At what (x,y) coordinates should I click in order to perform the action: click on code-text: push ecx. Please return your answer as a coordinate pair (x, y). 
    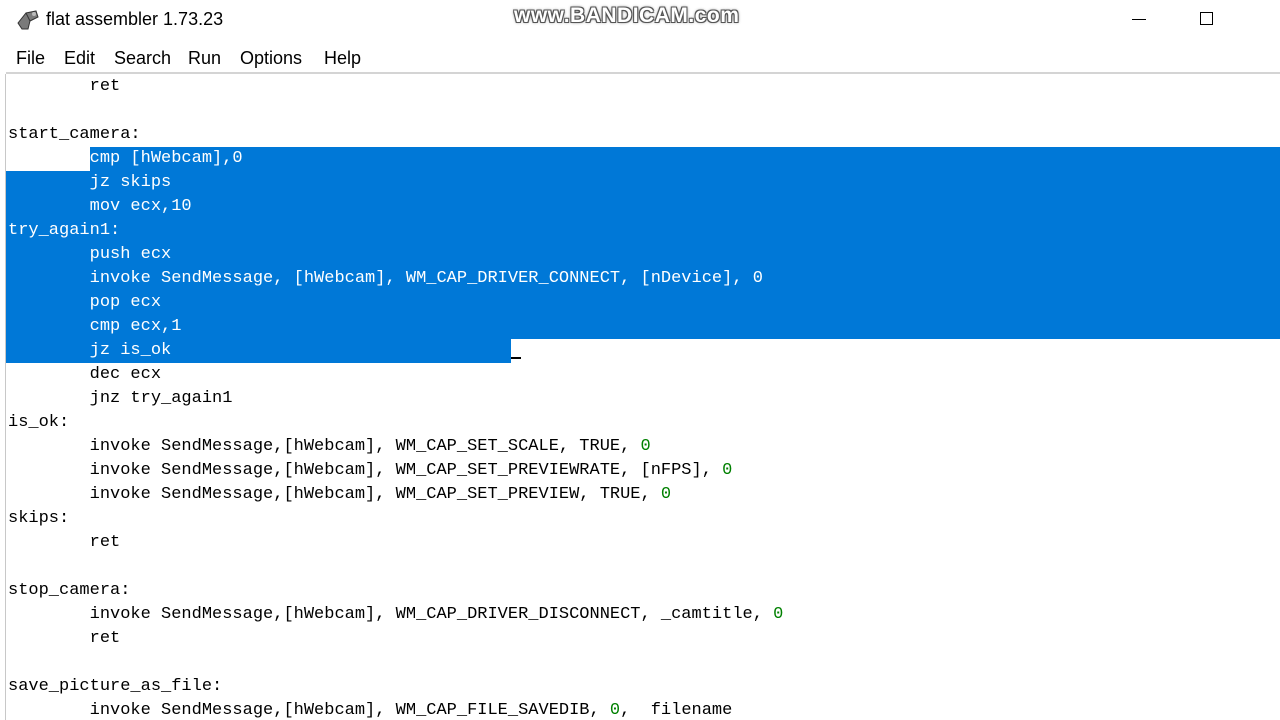
    Looking at the image, I should click on (90, 254).